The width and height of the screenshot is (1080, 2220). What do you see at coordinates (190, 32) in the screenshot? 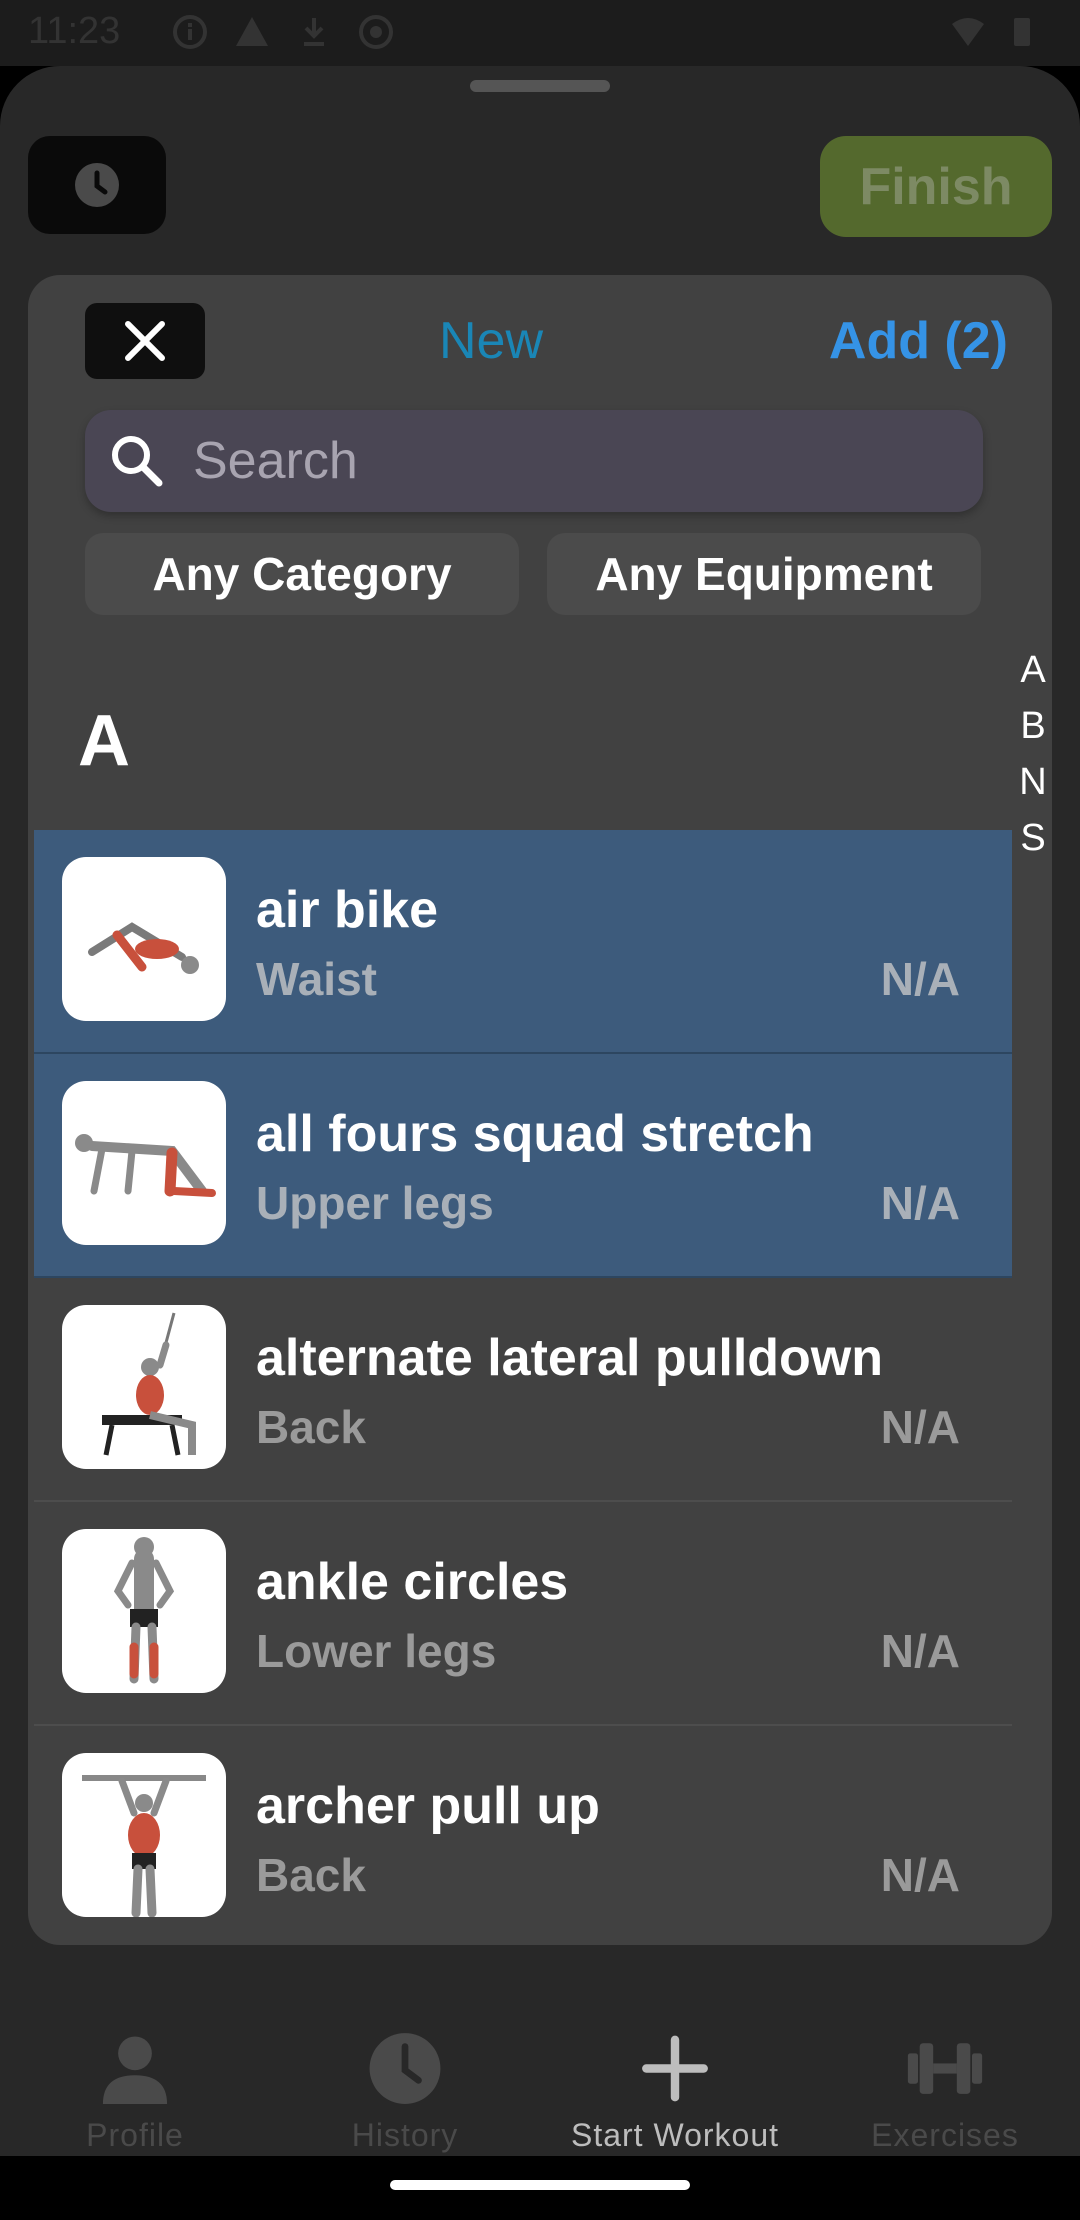
I see `info-icon` at bounding box center [190, 32].